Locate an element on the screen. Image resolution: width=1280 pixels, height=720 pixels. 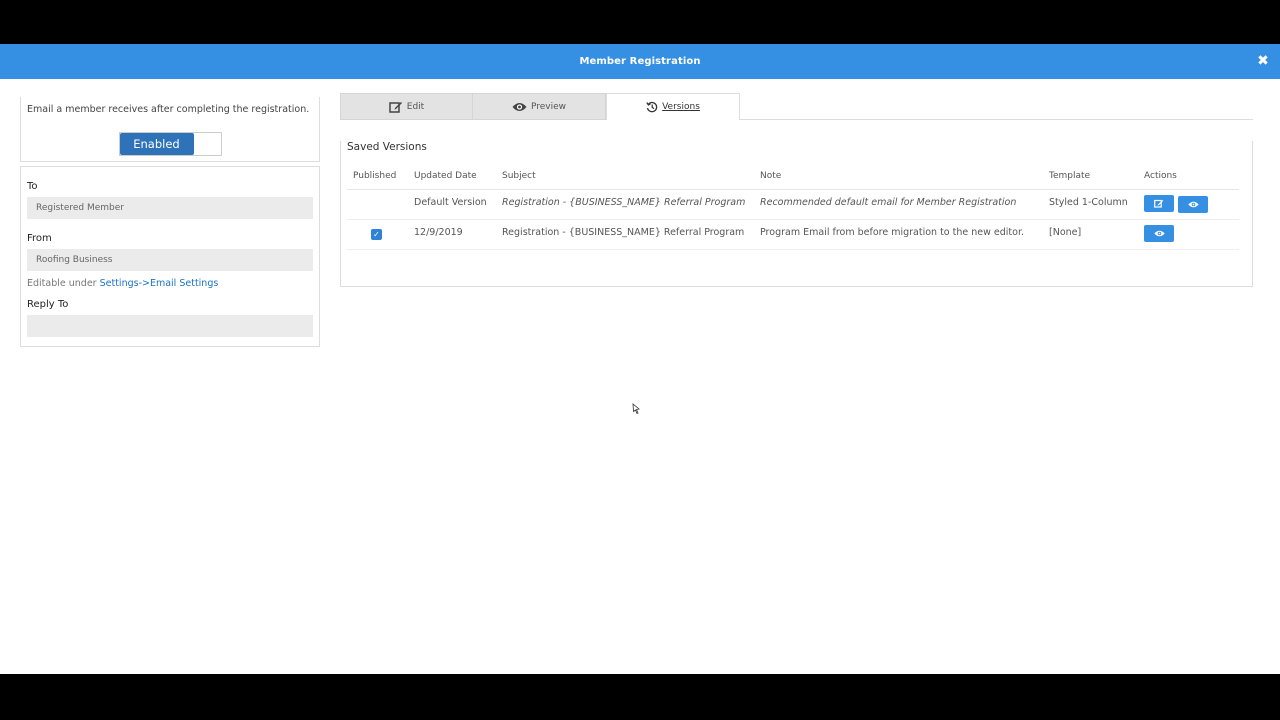
tab-preview: Preview is located at coordinates (539, 106).